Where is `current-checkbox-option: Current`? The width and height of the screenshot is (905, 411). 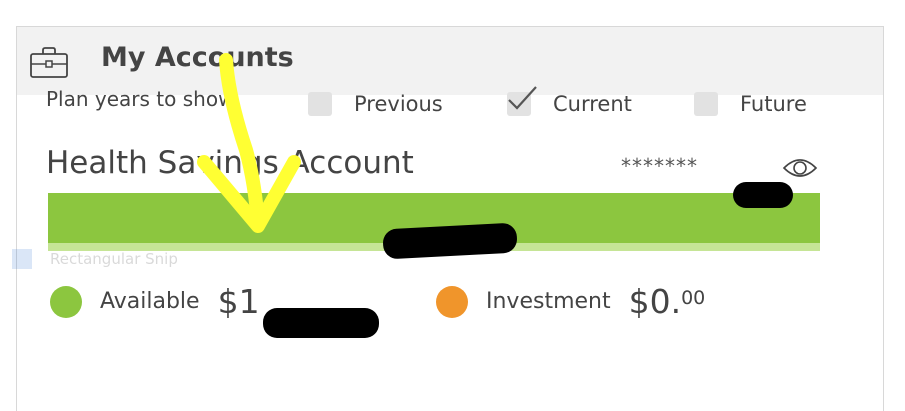 current-checkbox-option: Current is located at coordinates (569, 101).